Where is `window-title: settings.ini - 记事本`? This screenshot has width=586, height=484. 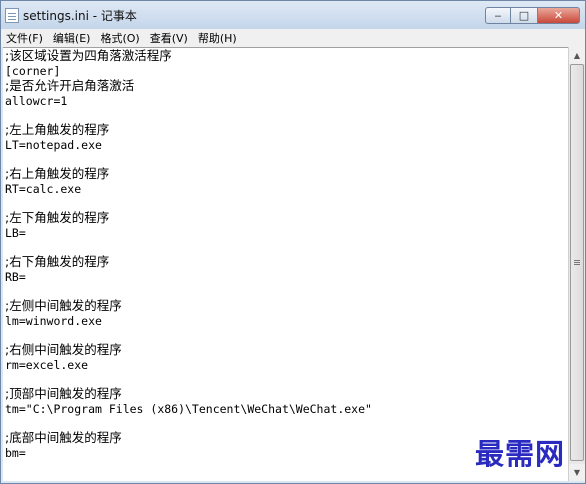
window-title: settings.ini - 记事本 is located at coordinates (80, 15).